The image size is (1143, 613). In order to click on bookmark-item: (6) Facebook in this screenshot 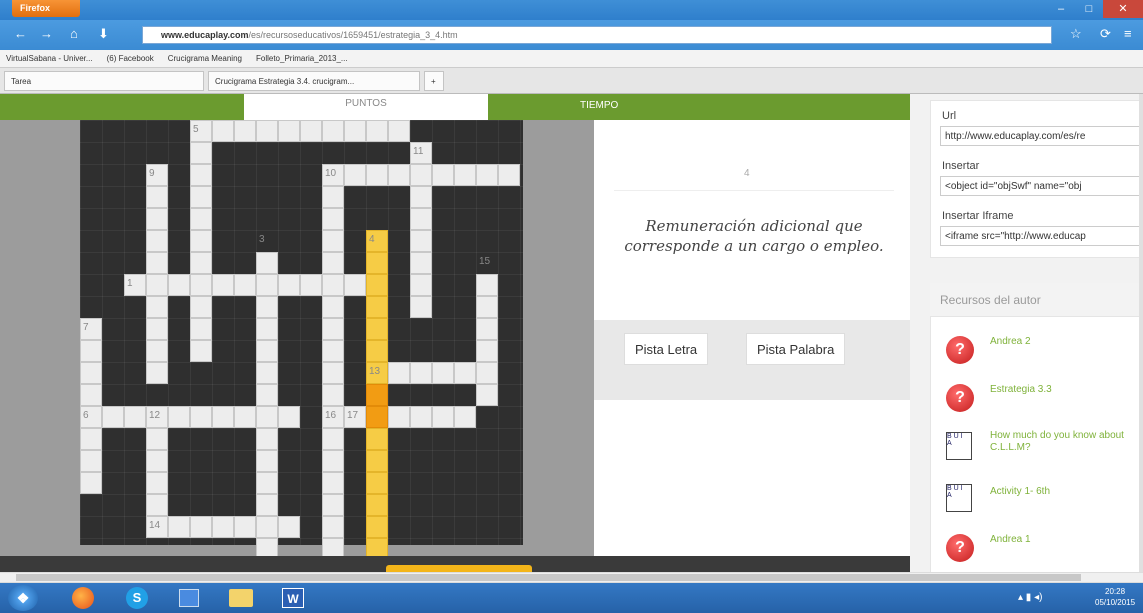, I will do `click(130, 58)`.